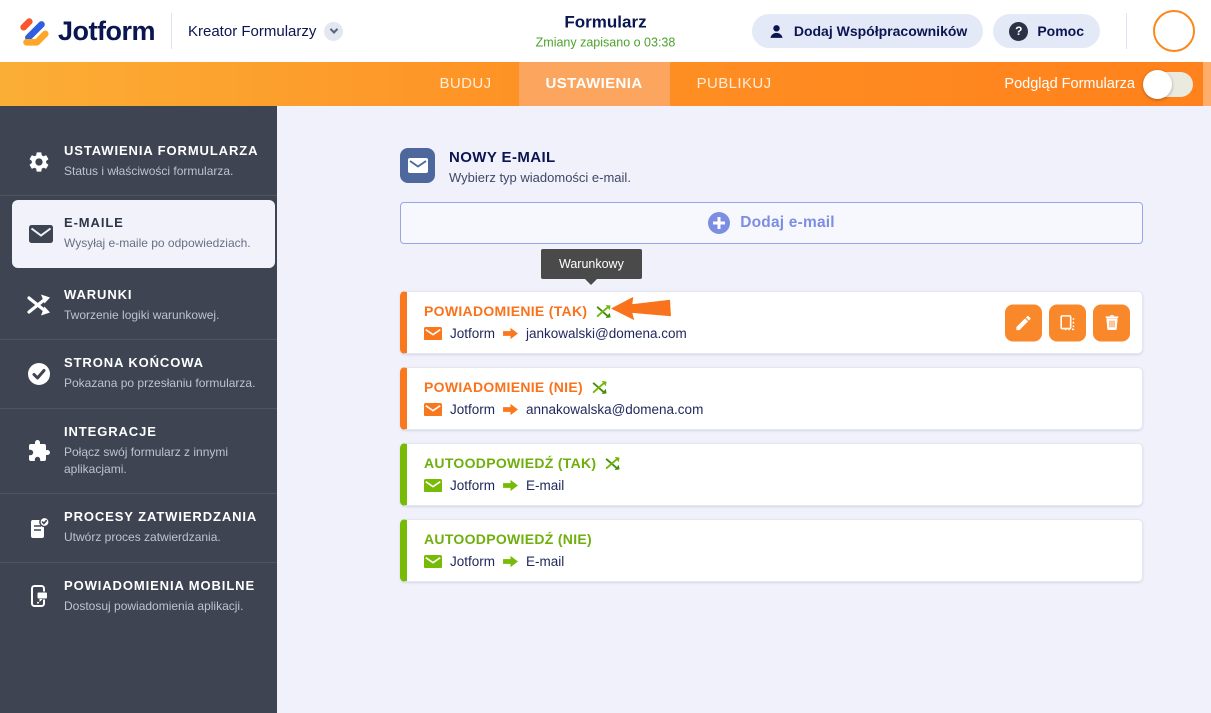 Image resolution: width=1211 pixels, height=713 pixels. Describe the element at coordinates (34, 32) in the screenshot. I see `jotform-logo-icon` at that location.